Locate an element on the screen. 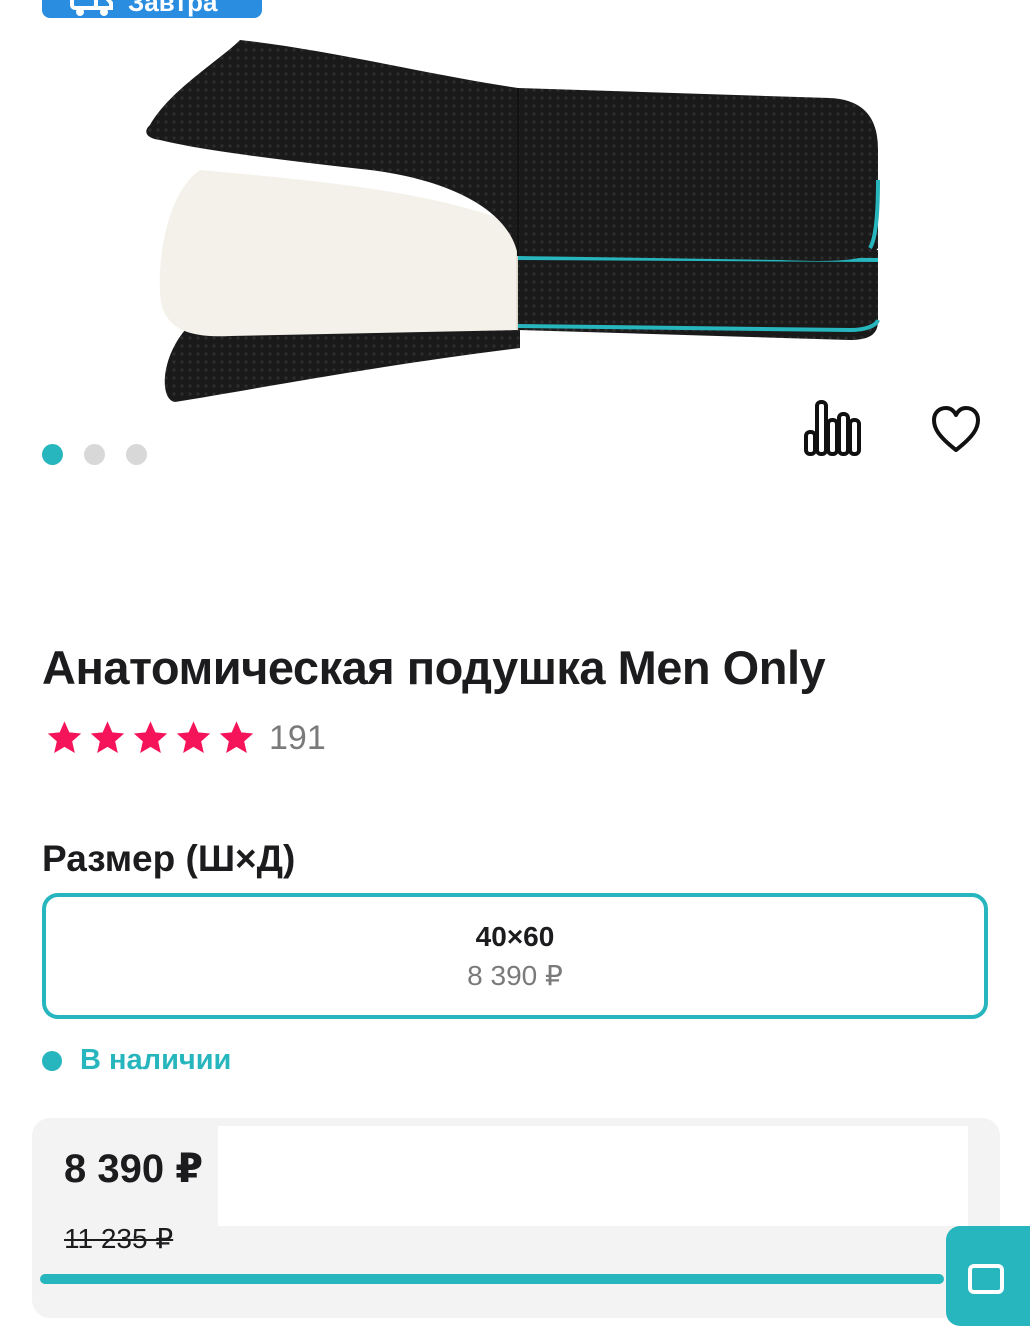 This screenshot has height=1326, width=1030. availability-text: В наличии is located at coordinates (156, 1060).